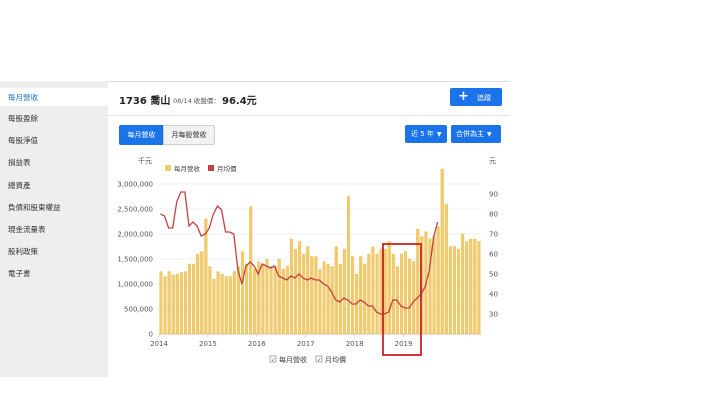  I want to click on legend-swatch-price, so click(211, 168).